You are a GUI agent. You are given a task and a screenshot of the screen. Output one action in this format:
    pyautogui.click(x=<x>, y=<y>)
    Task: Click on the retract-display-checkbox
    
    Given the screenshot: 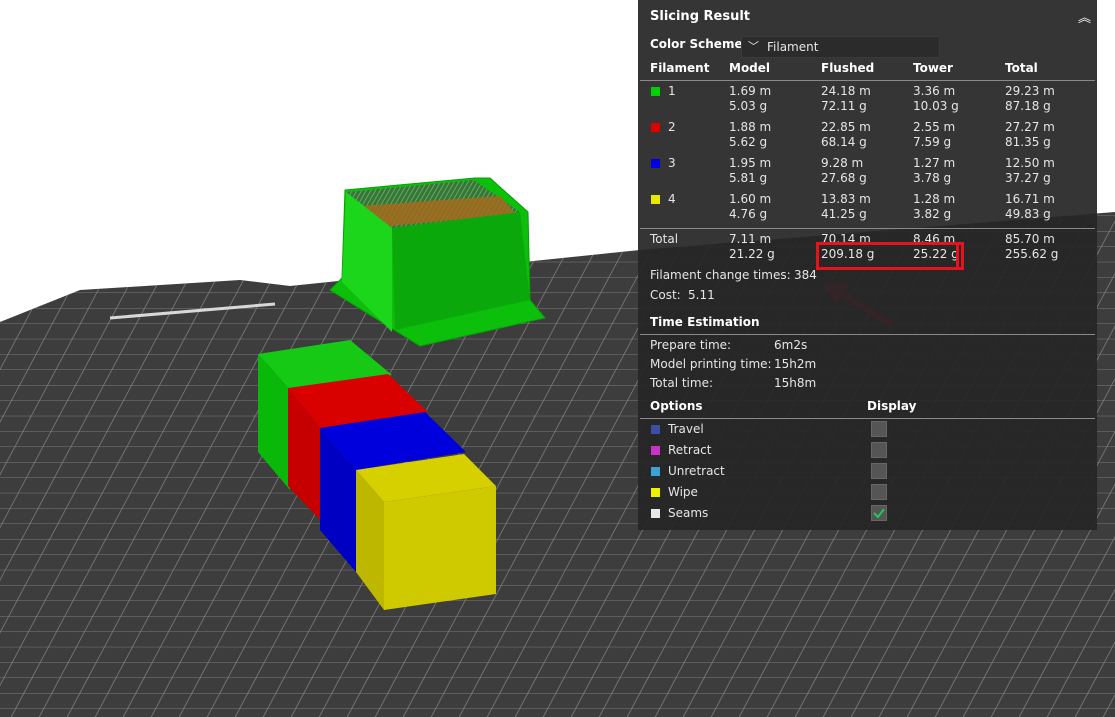 What is the action you would take?
    pyautogui.click(x=879, y=450)
    